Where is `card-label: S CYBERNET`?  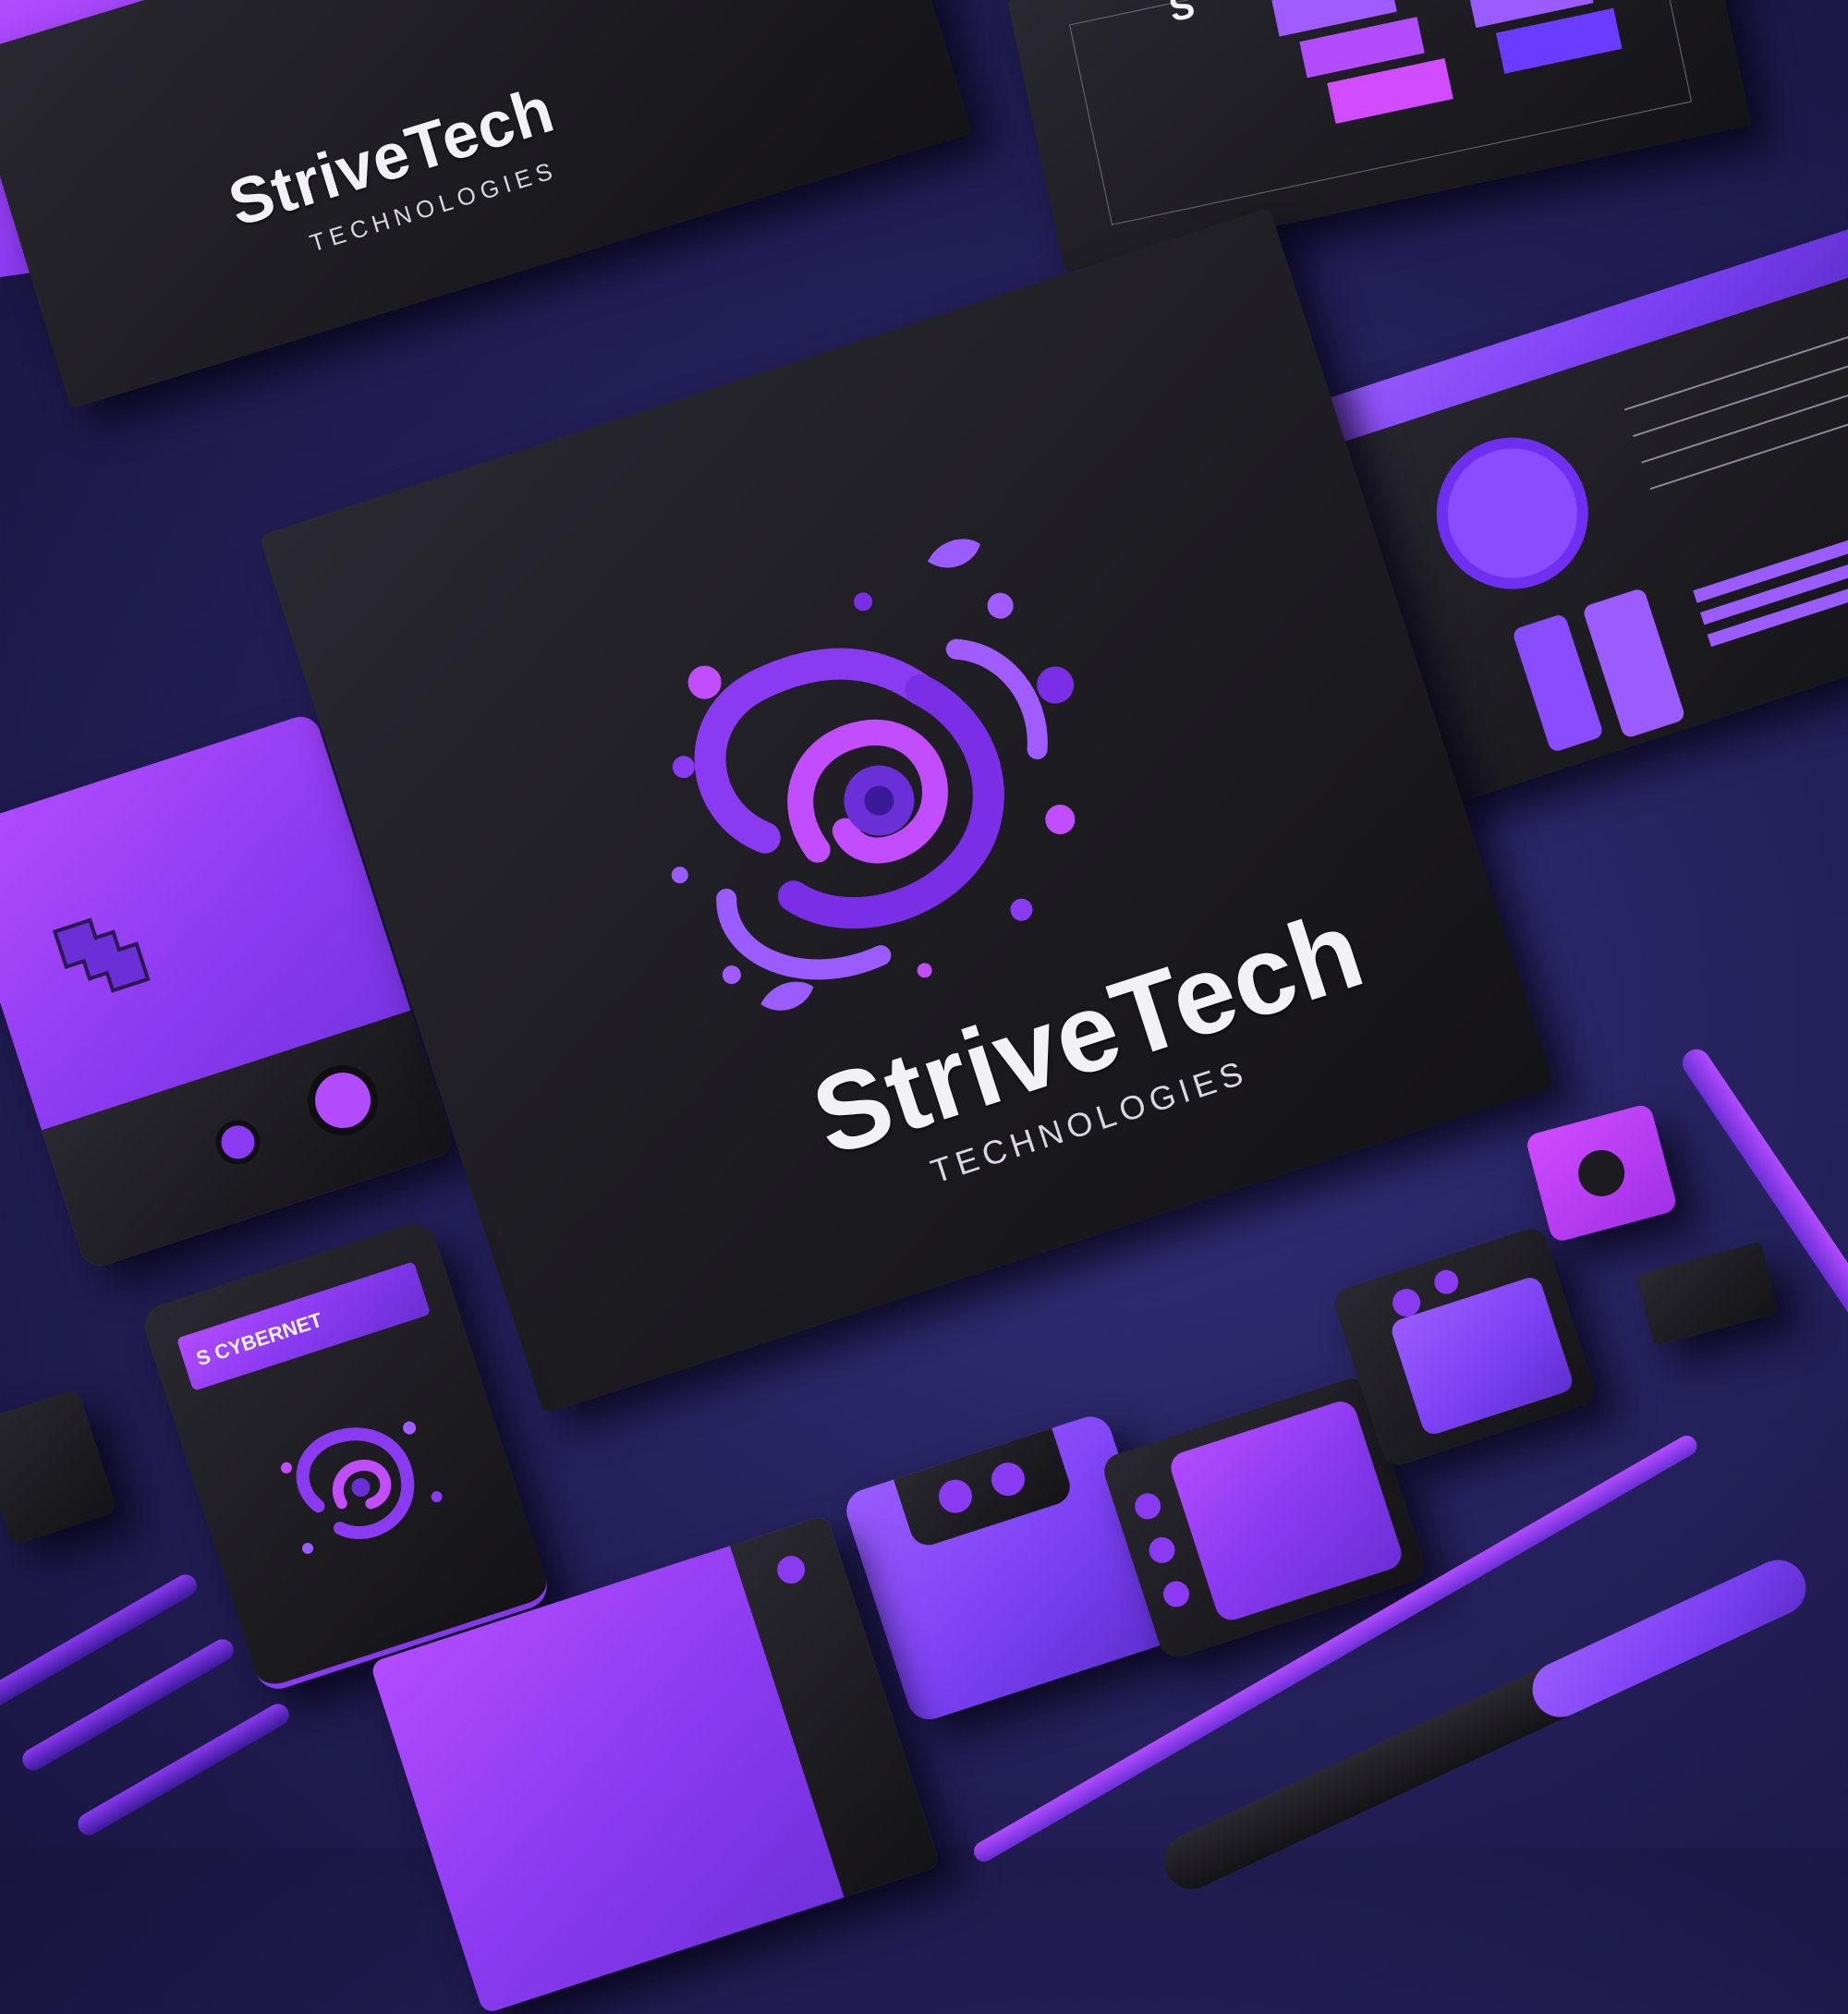 card-label: S CYBERNET is located at coordinates (259, 1339).